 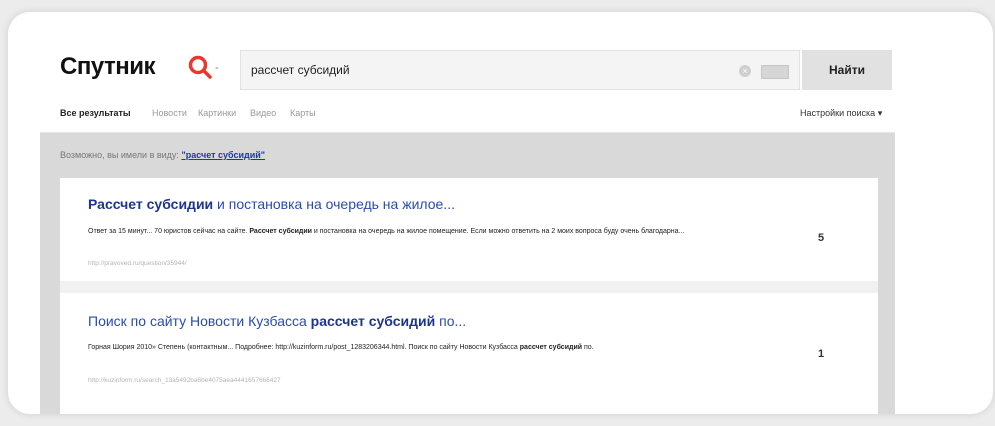 What do you see at coordinates (469, 287) in the screenshot?
I see `result-divider` at bounding box center [469, 287].